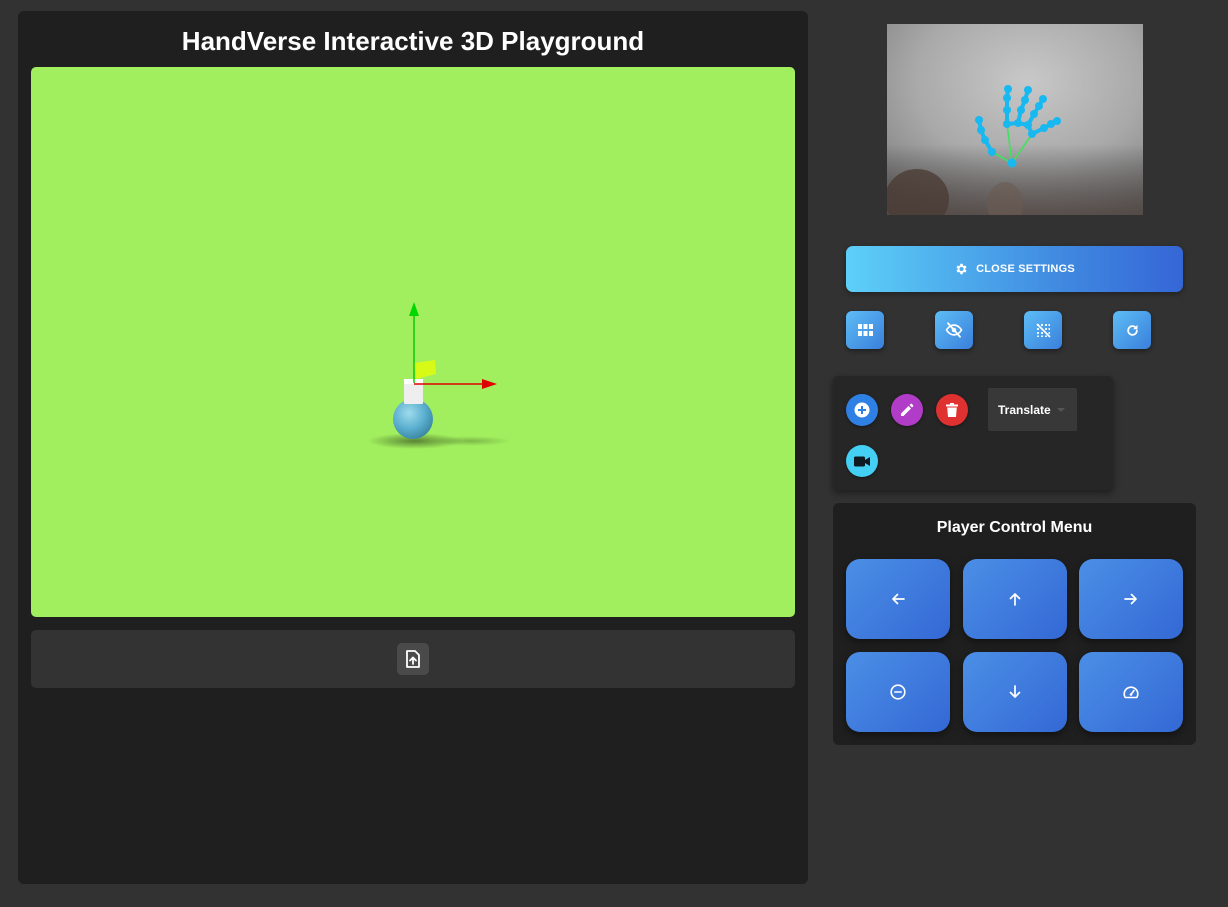 The image size is (1228, 907). What do you see at coordinates (414, 309) in the screenshot?
I see `gizmo-y-arrow` at bounding box center [414, 309].